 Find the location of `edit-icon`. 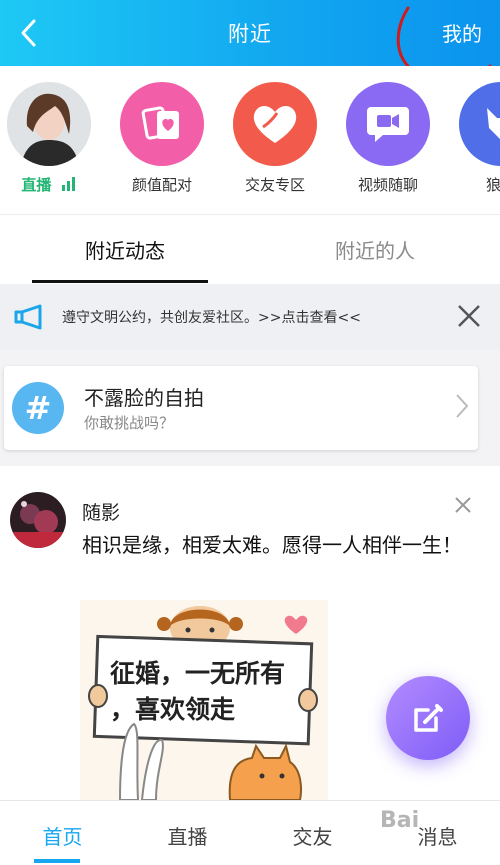

edit-icon is located at coordinates (428, 718).